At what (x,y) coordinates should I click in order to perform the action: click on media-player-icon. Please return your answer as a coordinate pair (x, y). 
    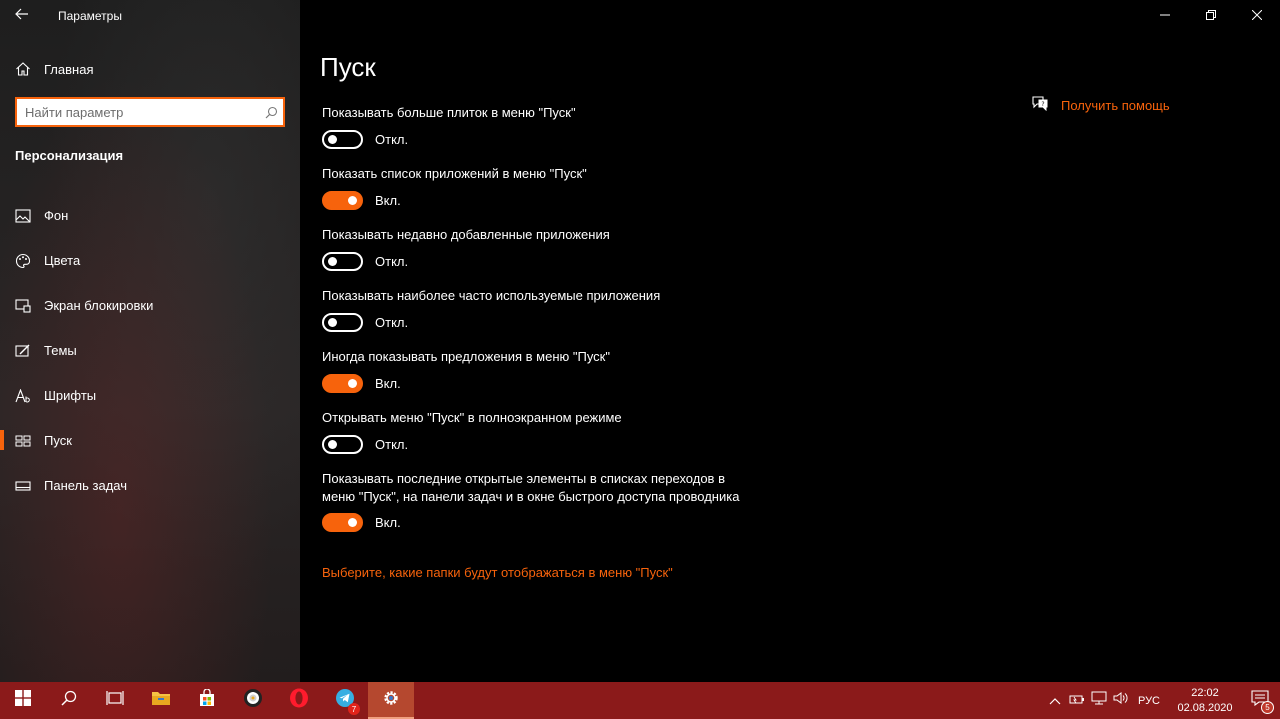
    Looking at the image, I should click on (253, 700).